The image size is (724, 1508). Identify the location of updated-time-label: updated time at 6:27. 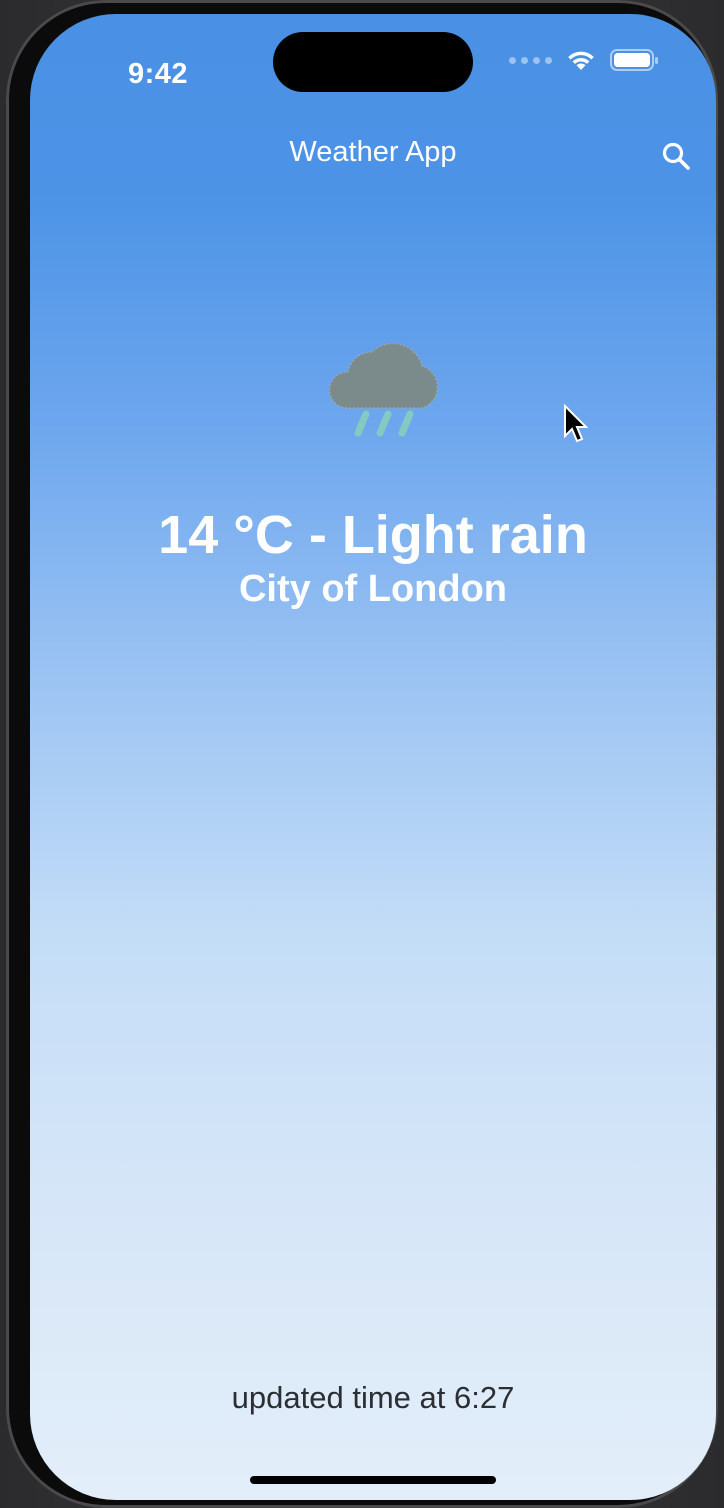
(373, 1397).